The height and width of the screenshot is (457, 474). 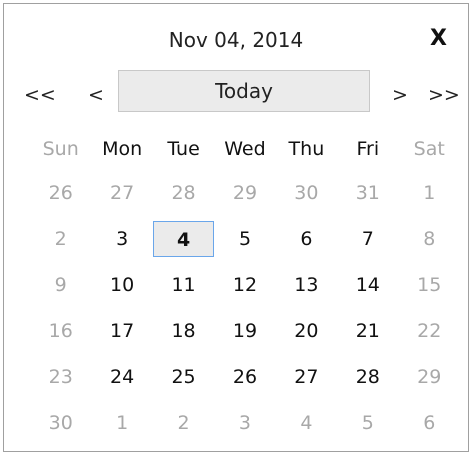 What do you see at coordinates (367, 239) in the screenshot?
I see `day-cell: 7` at bounding box center [367, 239].